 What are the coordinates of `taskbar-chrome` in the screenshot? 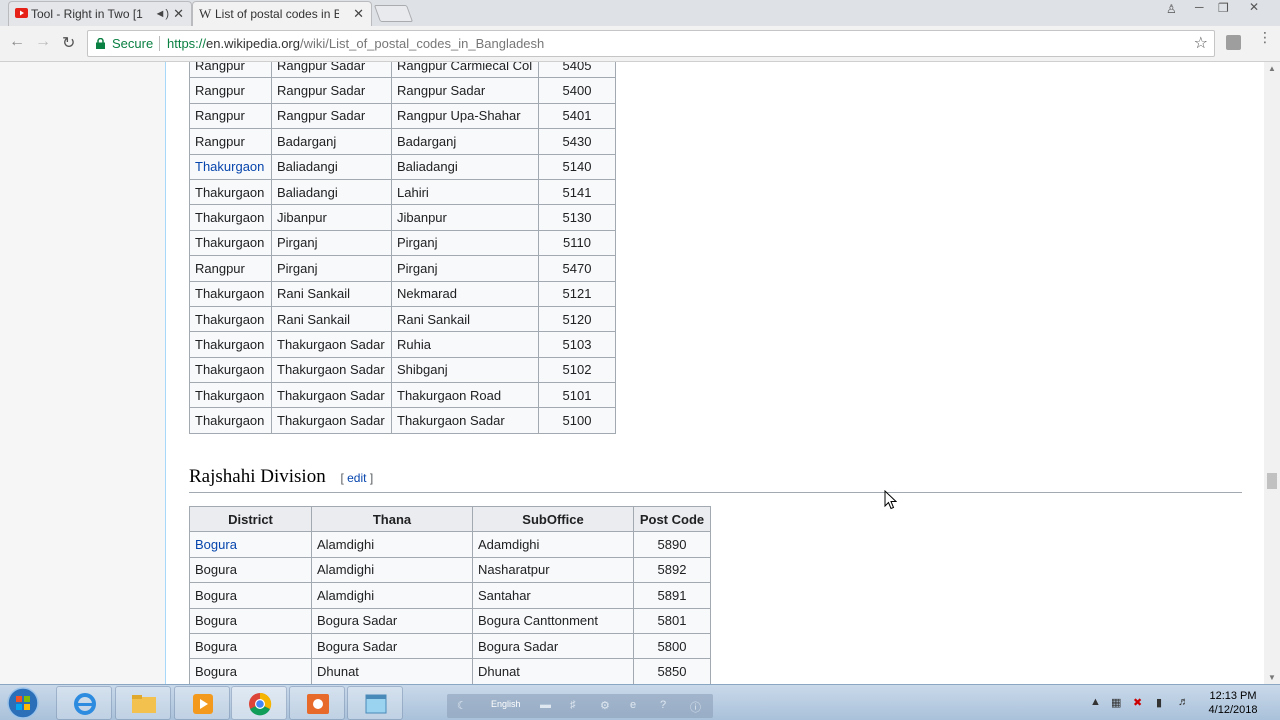 It's located at (259, 703).